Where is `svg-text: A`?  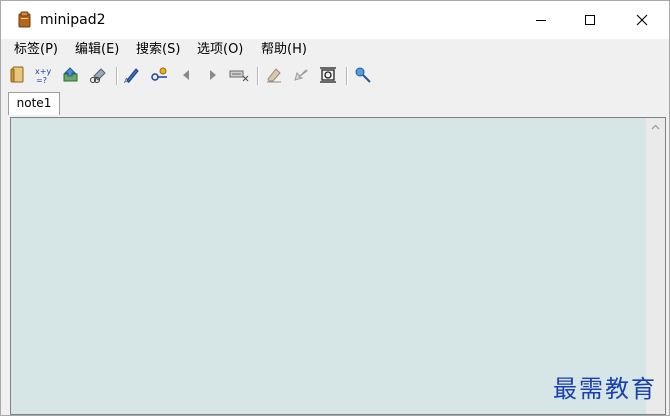 svg-text: A is located at coordinates (126, 80).